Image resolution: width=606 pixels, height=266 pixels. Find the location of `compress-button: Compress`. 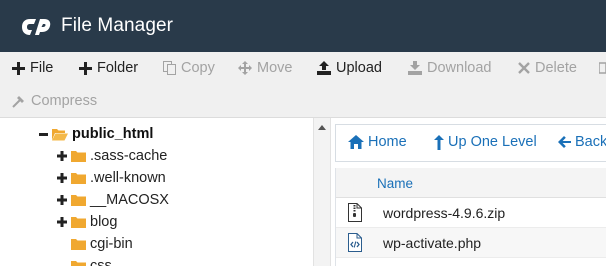

compress-button: Compress is located at coordinates (54, 101).